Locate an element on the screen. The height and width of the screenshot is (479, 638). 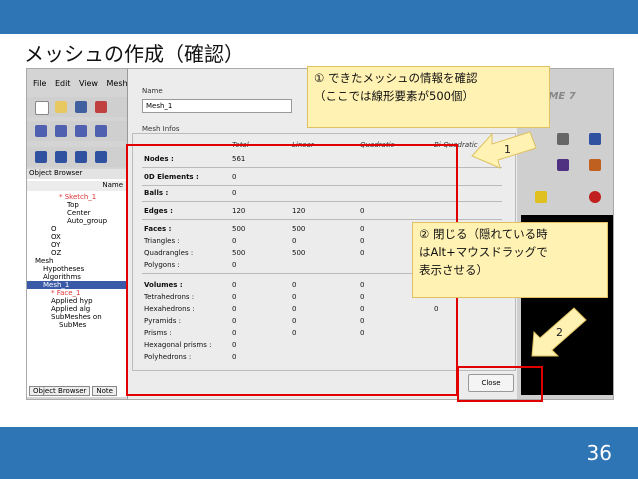
edit-tool-icon is located at coordinates (101, 131).